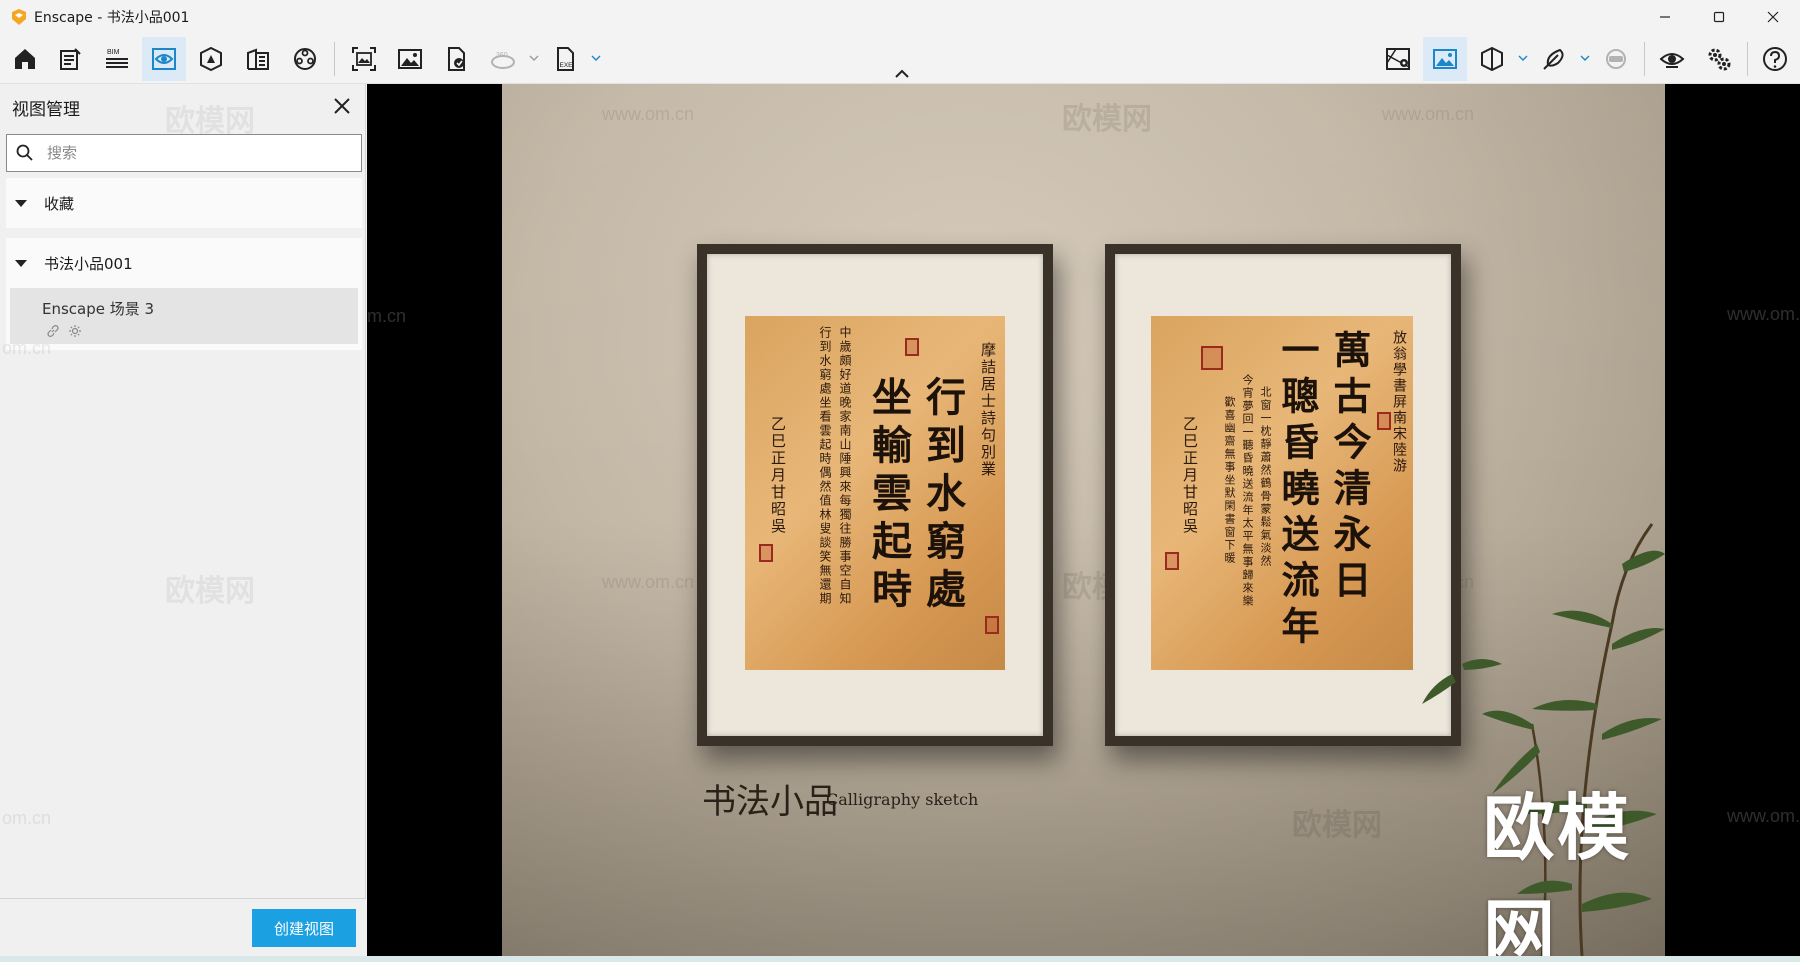 The height and width of the screenshot is (962, 1800). What do you see at coordinates (98, 309) in the screenshot?
I see `view-item-name: Enscape 场景 3` at bounding box center [98, 309].